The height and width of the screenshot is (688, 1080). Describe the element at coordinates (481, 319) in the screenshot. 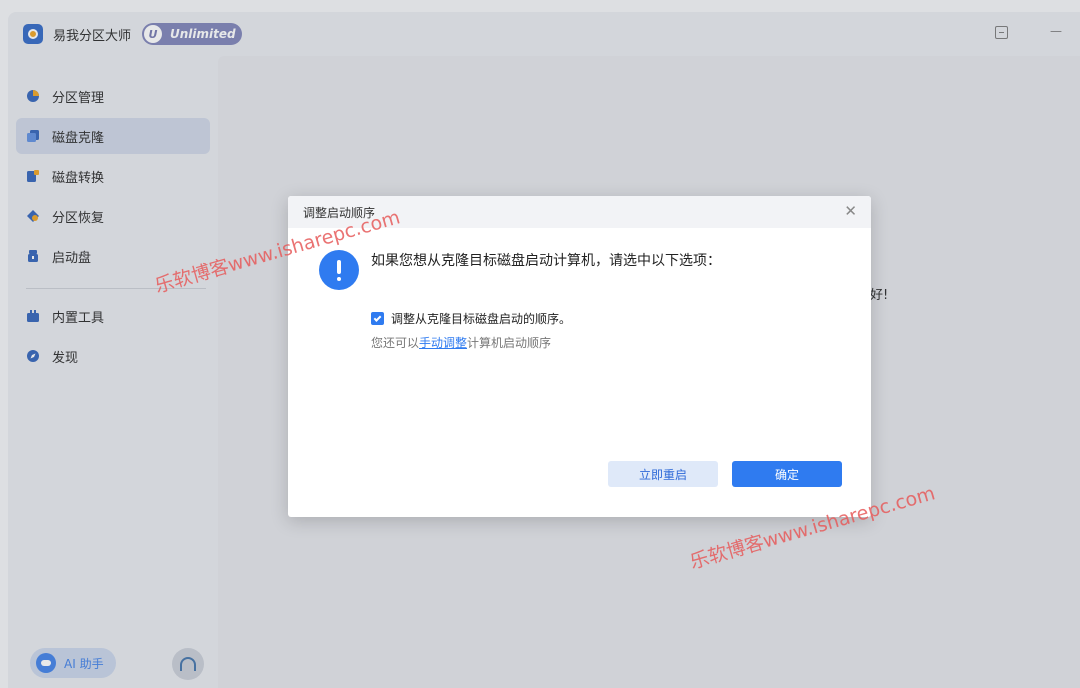

I see `checkbox-label: 调整从克隆目标磁盘启动的顺序。` at that location.